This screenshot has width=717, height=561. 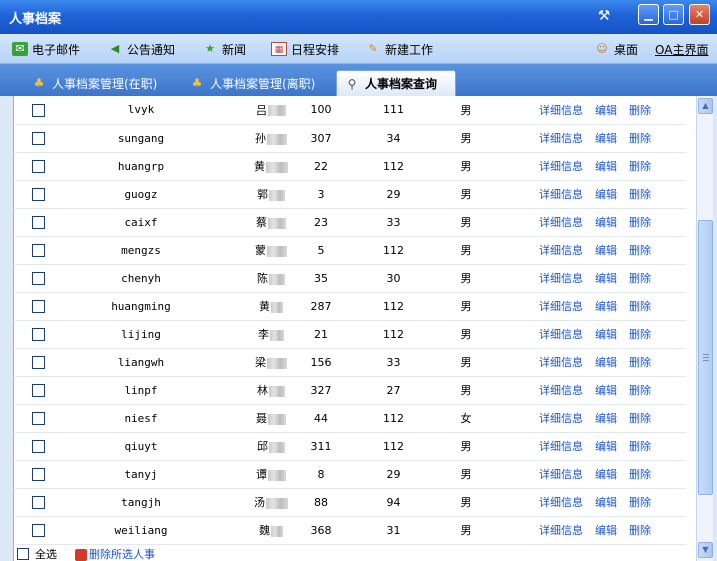 What do you see at coordinates (261, 222) in the screenshot?
I see `name-surname: 蔡` at bounding box center [261, 222].